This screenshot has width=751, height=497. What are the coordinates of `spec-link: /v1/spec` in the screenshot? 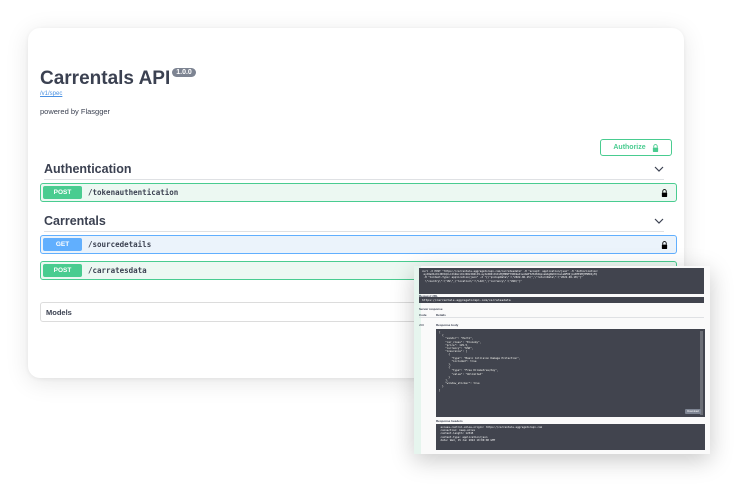 It's located at (51, 94).